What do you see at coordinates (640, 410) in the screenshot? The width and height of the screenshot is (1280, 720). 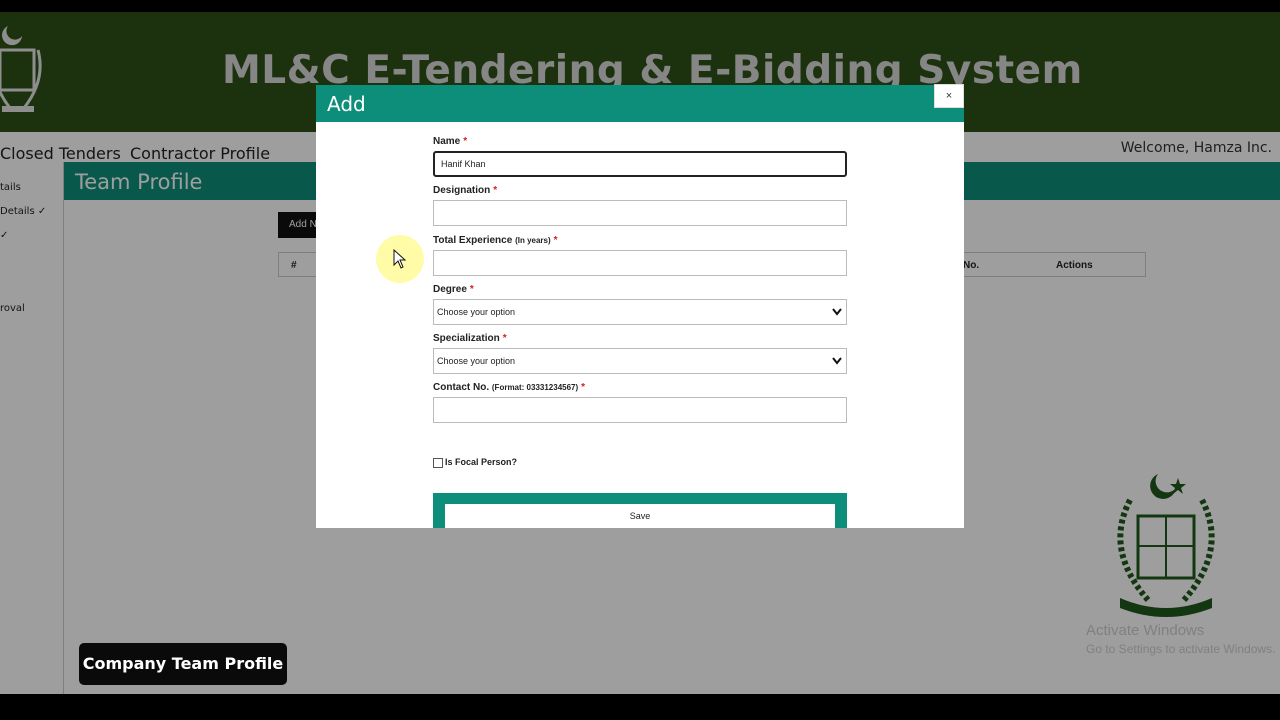 I see `contact-input` at bounding box center [640, 410].